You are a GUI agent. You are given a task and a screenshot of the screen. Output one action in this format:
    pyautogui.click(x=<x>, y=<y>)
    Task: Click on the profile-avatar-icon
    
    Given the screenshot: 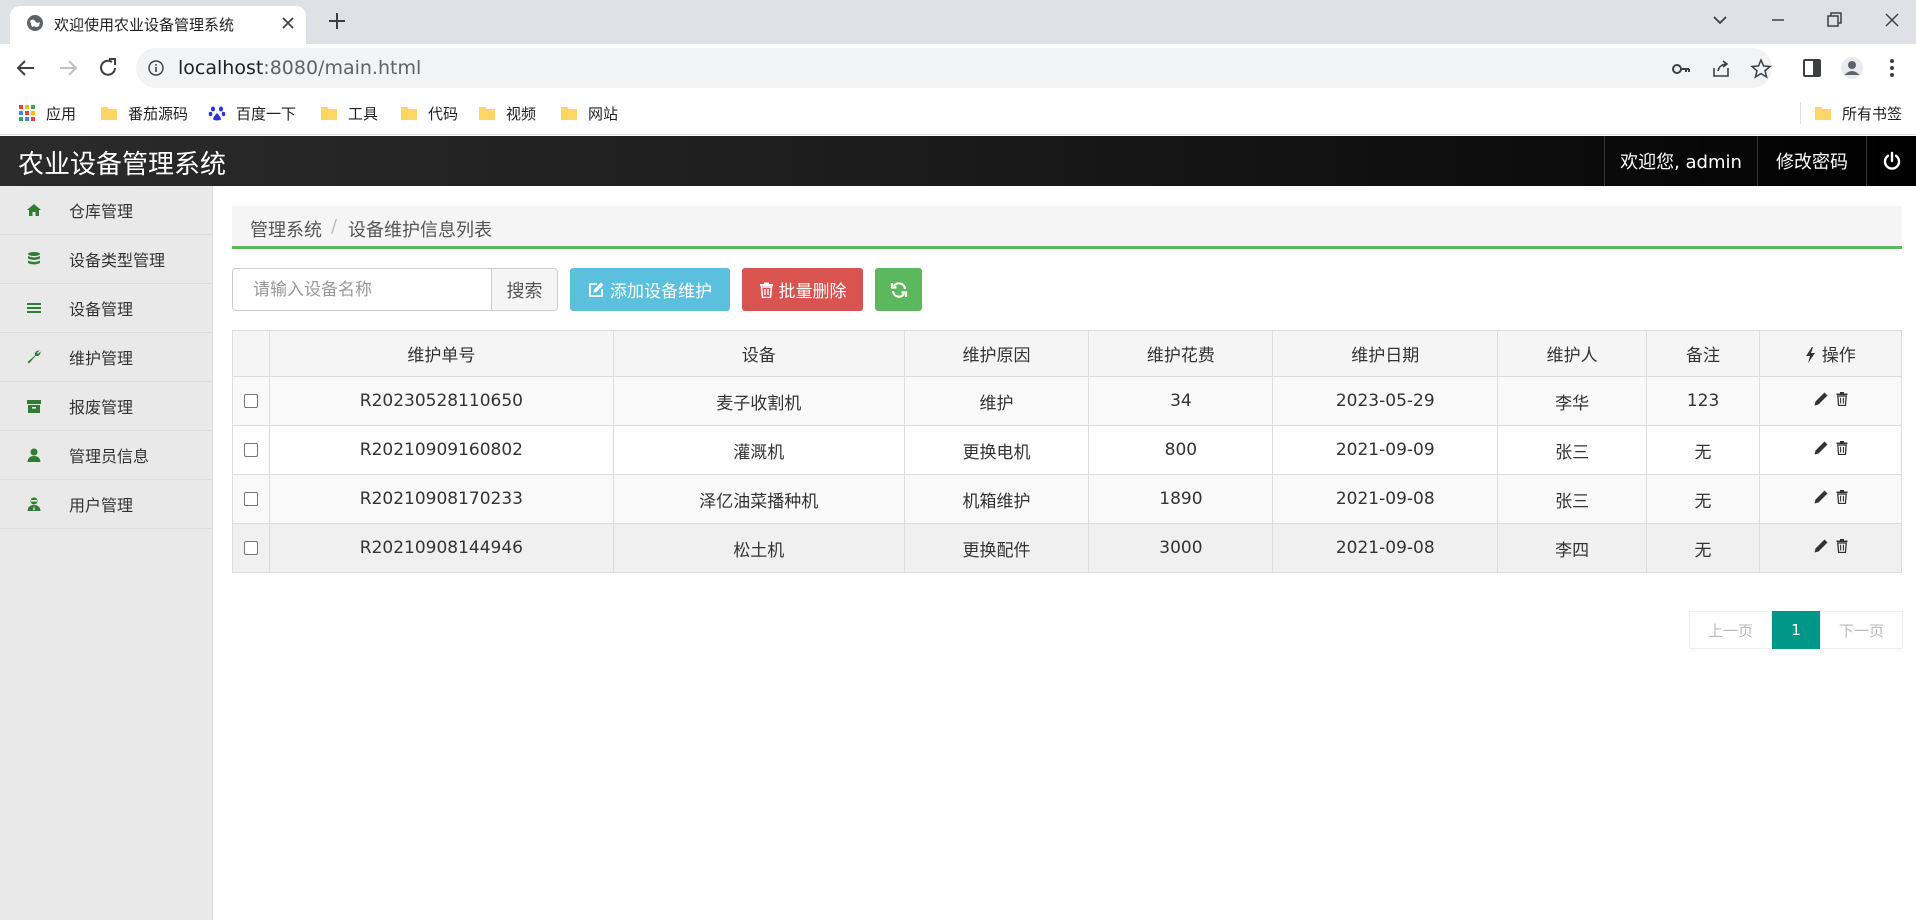 What is the action you would take?
    pyautogui.click(x=1852, y=68)
    